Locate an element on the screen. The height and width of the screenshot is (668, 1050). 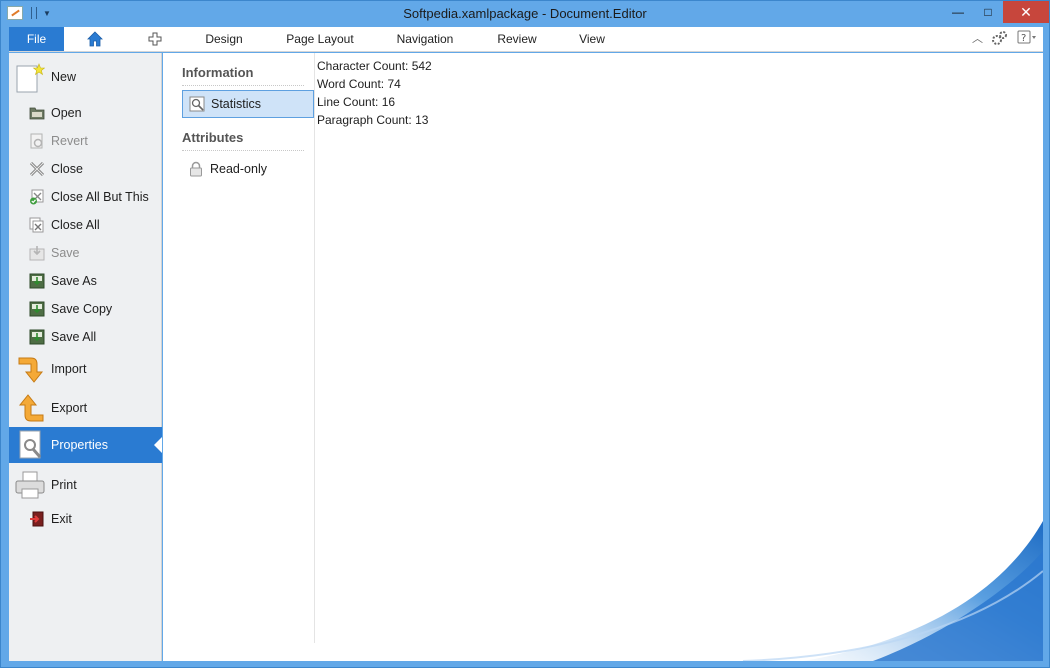
menu-revert: Revert is located at coordinates (85, 141).